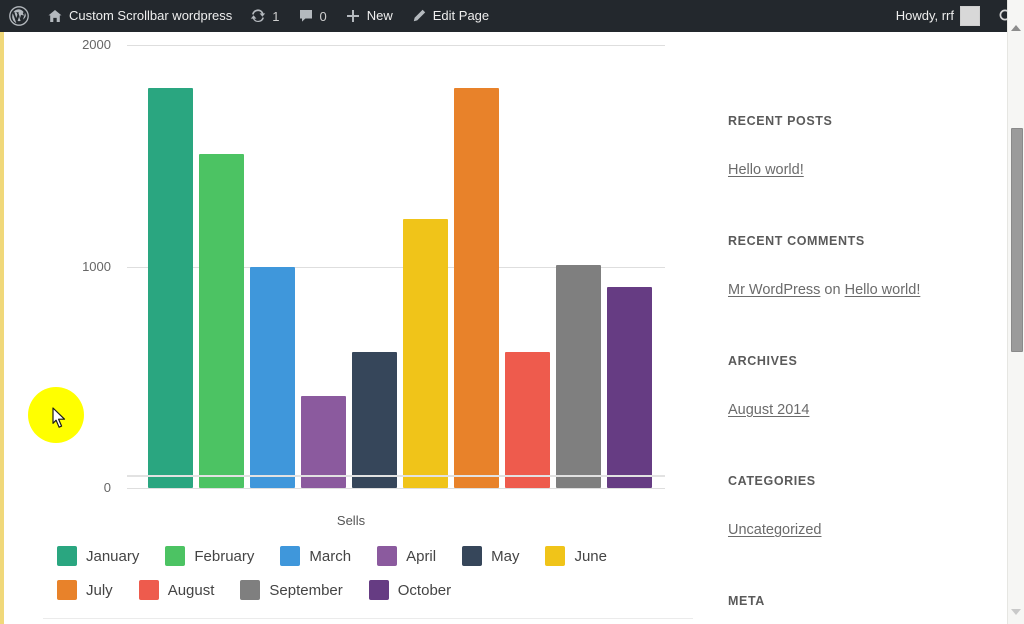  I want to click on archives-link: August 2014, so click(768, 410).